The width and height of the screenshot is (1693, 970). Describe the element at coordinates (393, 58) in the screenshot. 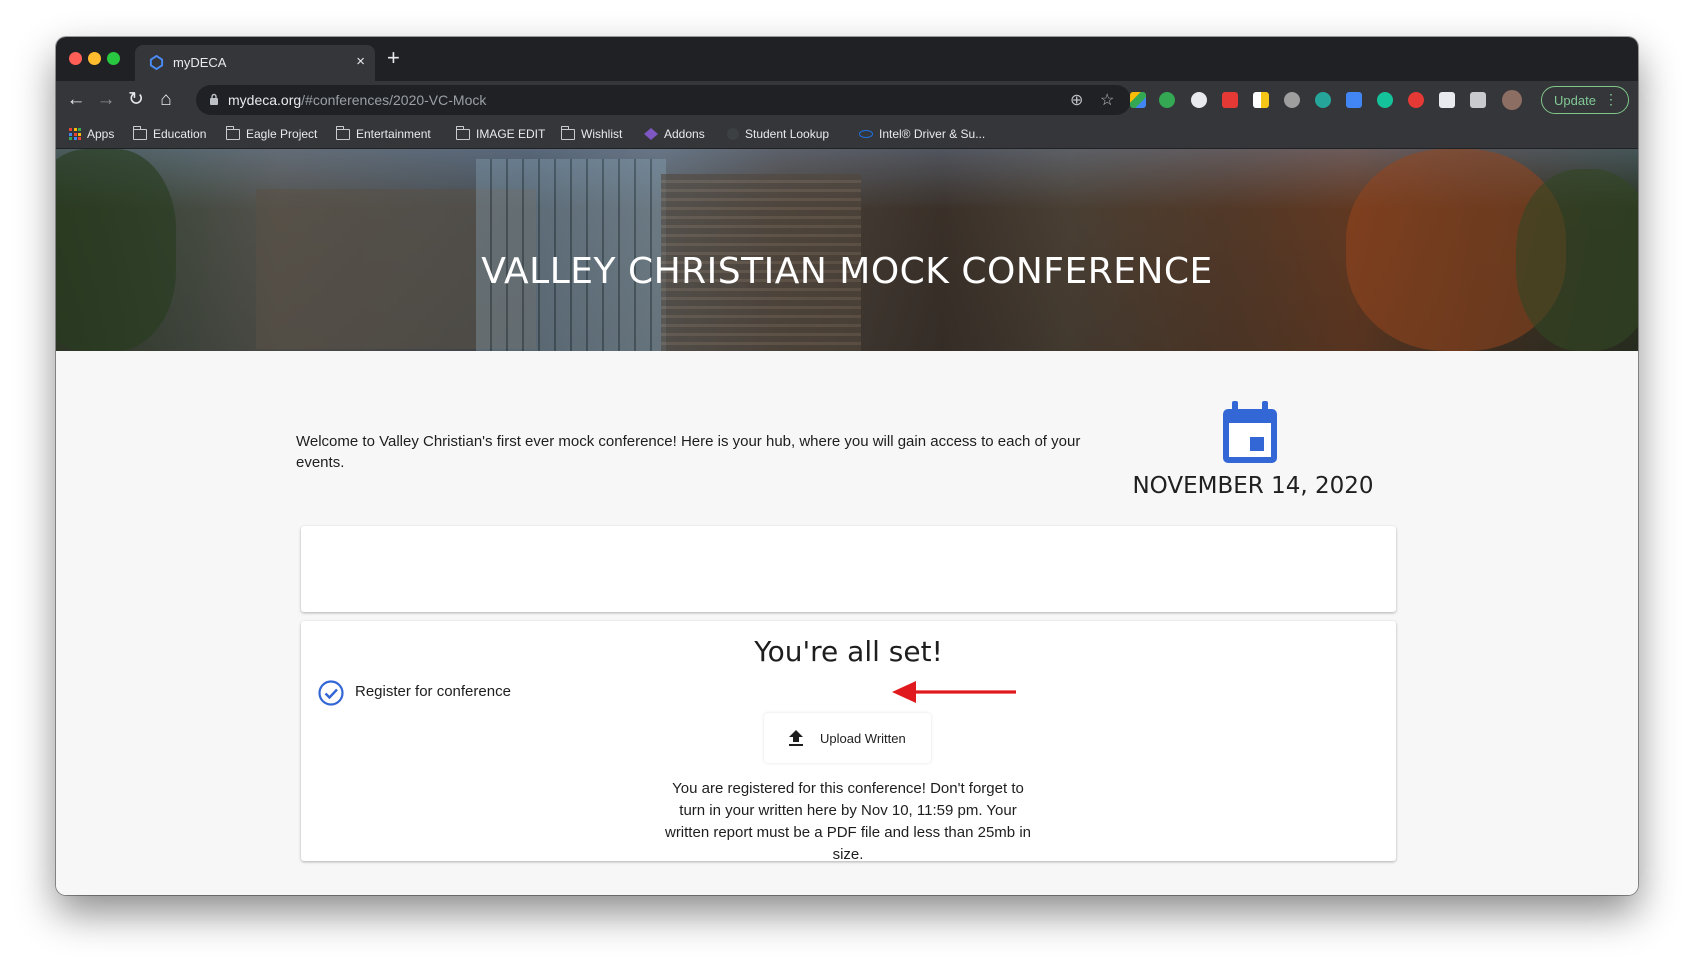

I see `new-tab-button: +` at that location.